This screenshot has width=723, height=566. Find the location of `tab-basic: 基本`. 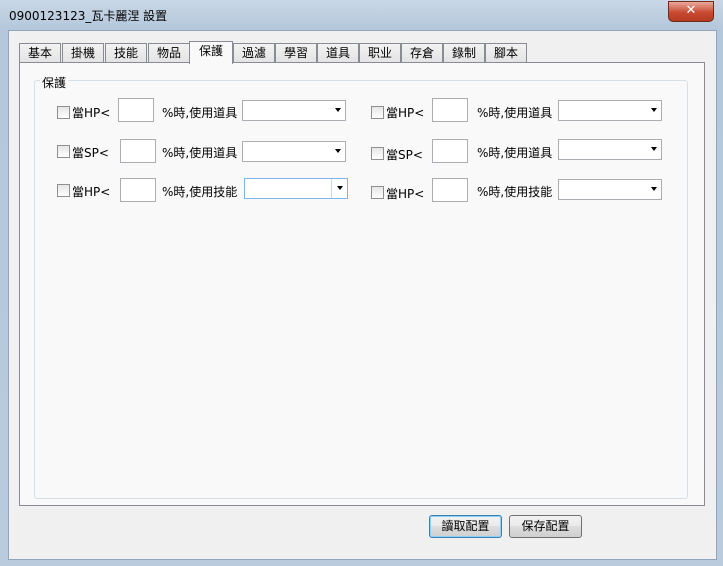

tab-basic: 基本 is located at coordinates (40, 53).